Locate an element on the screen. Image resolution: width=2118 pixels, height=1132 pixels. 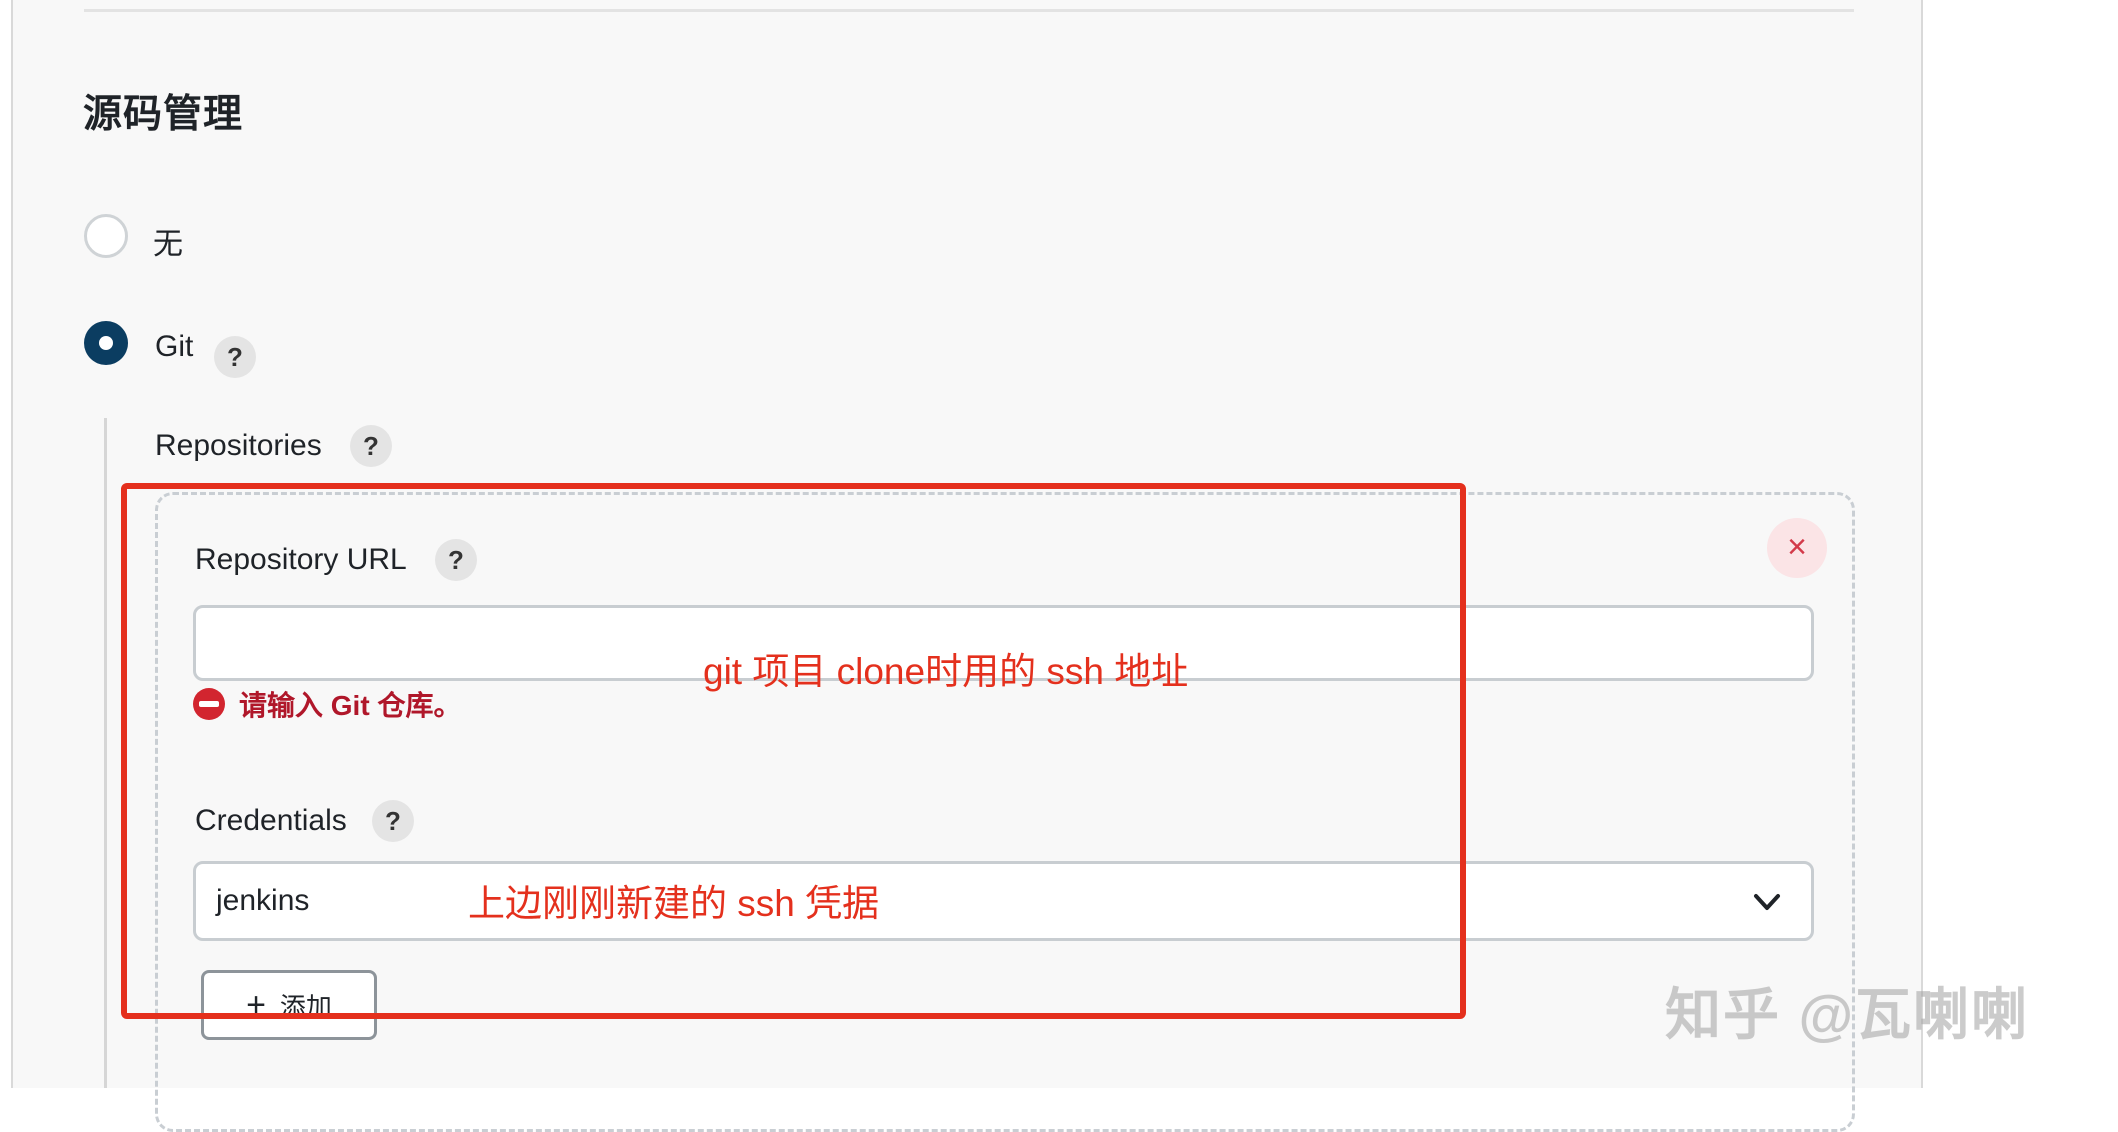
radio-selected-dot is located at coordinates (106, 343).